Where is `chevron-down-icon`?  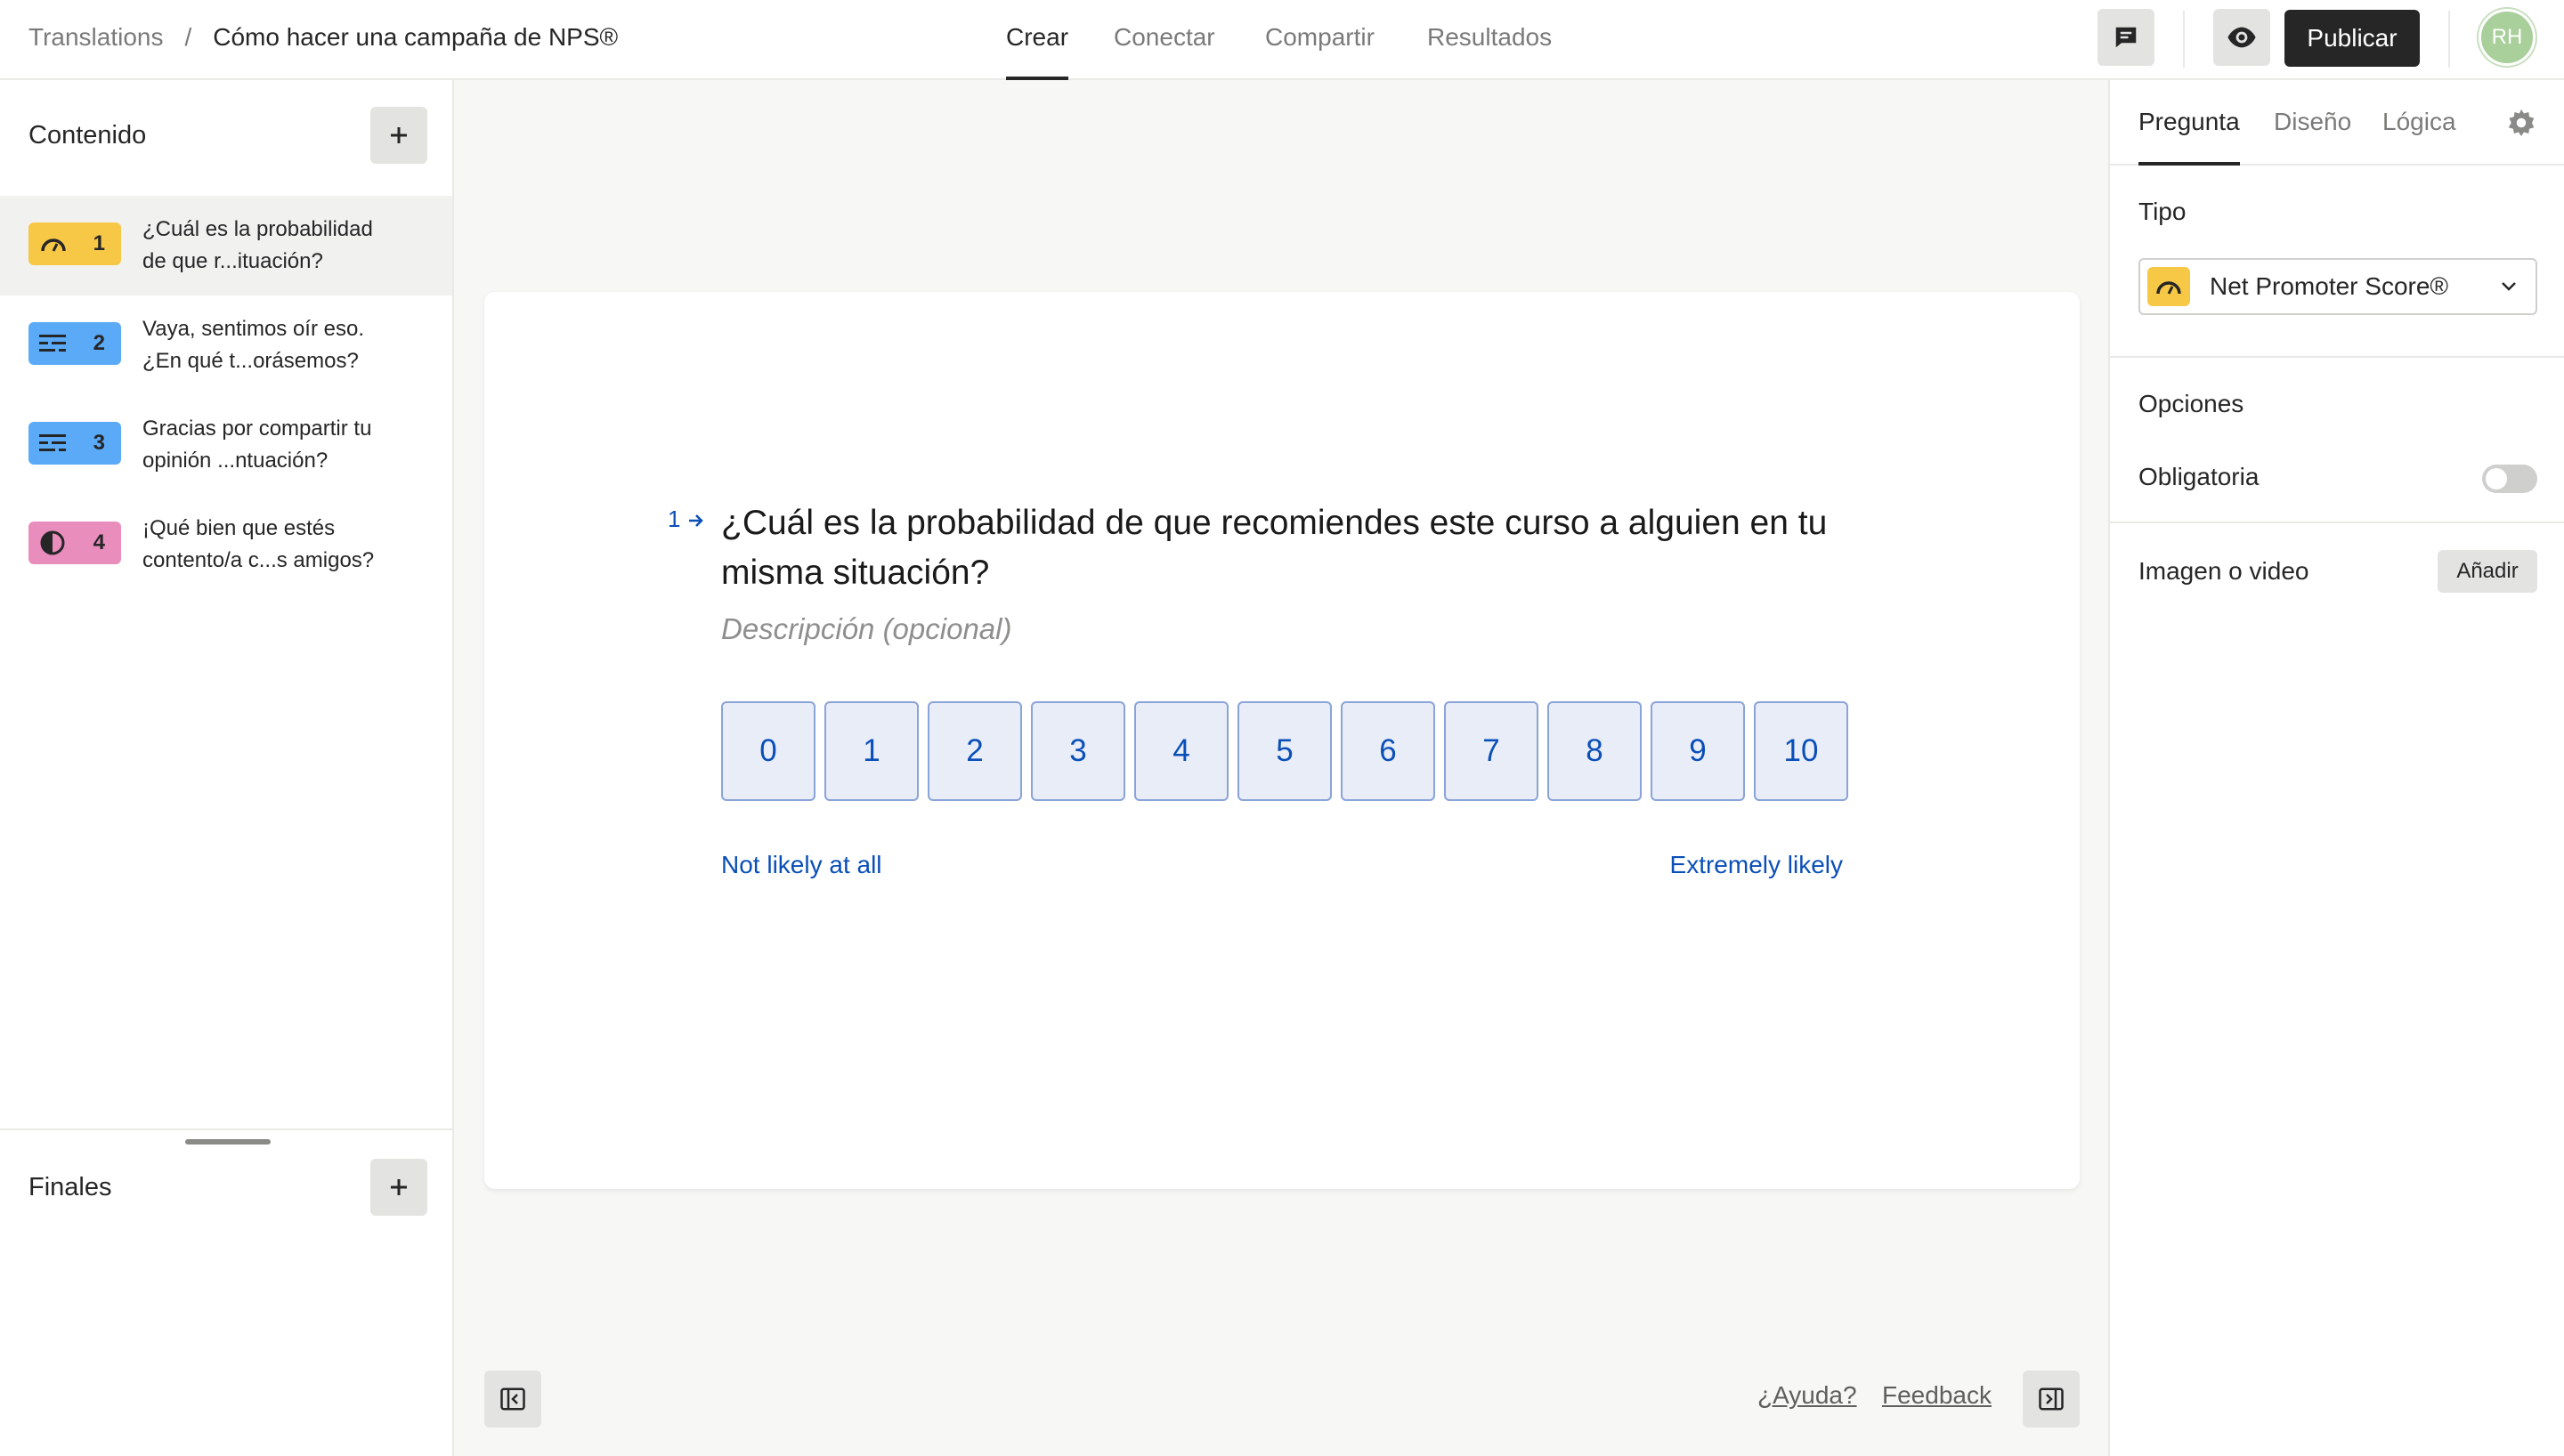 chevron-down-icon is located at coordinates (2509, 286).